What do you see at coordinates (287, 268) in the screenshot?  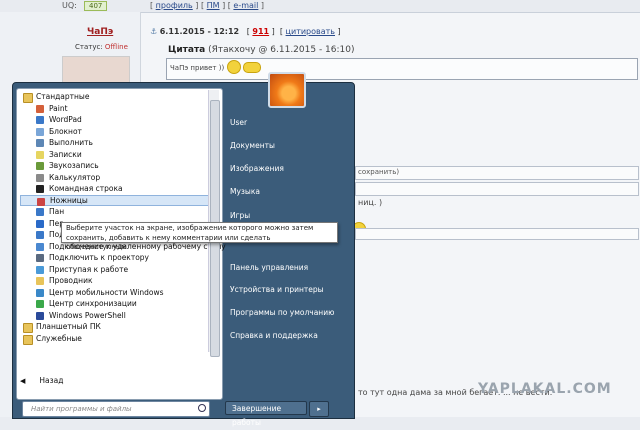 I see `start-right-item: Панель управления` at bounding box center [287, 268].